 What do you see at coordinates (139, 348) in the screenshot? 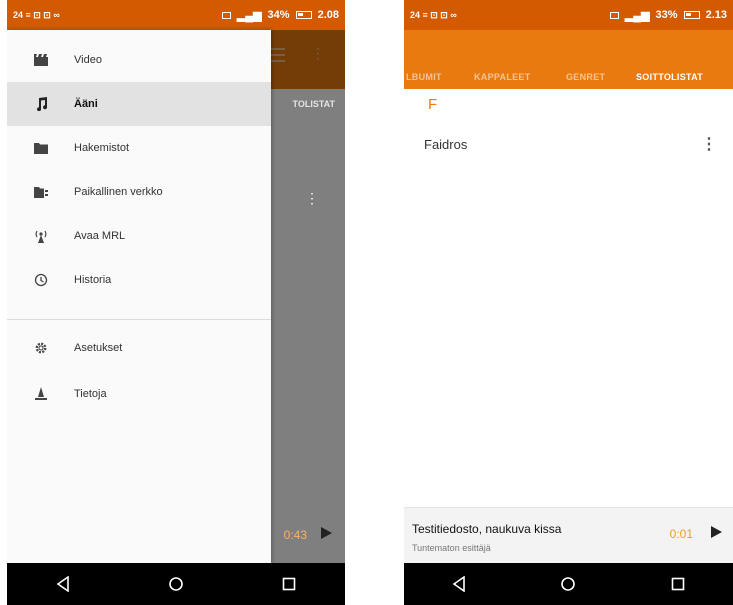
I see `drawer-item-asetukset: Asetukset` at bounding box center [139, 348].